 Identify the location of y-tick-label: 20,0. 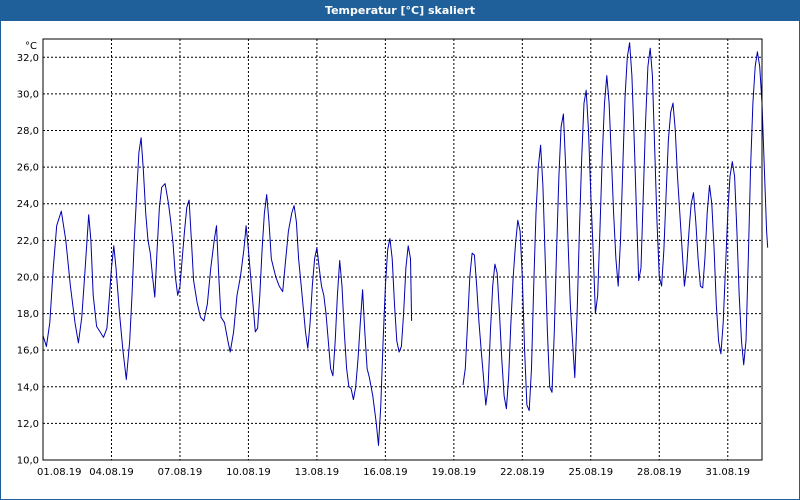
(28, 277).